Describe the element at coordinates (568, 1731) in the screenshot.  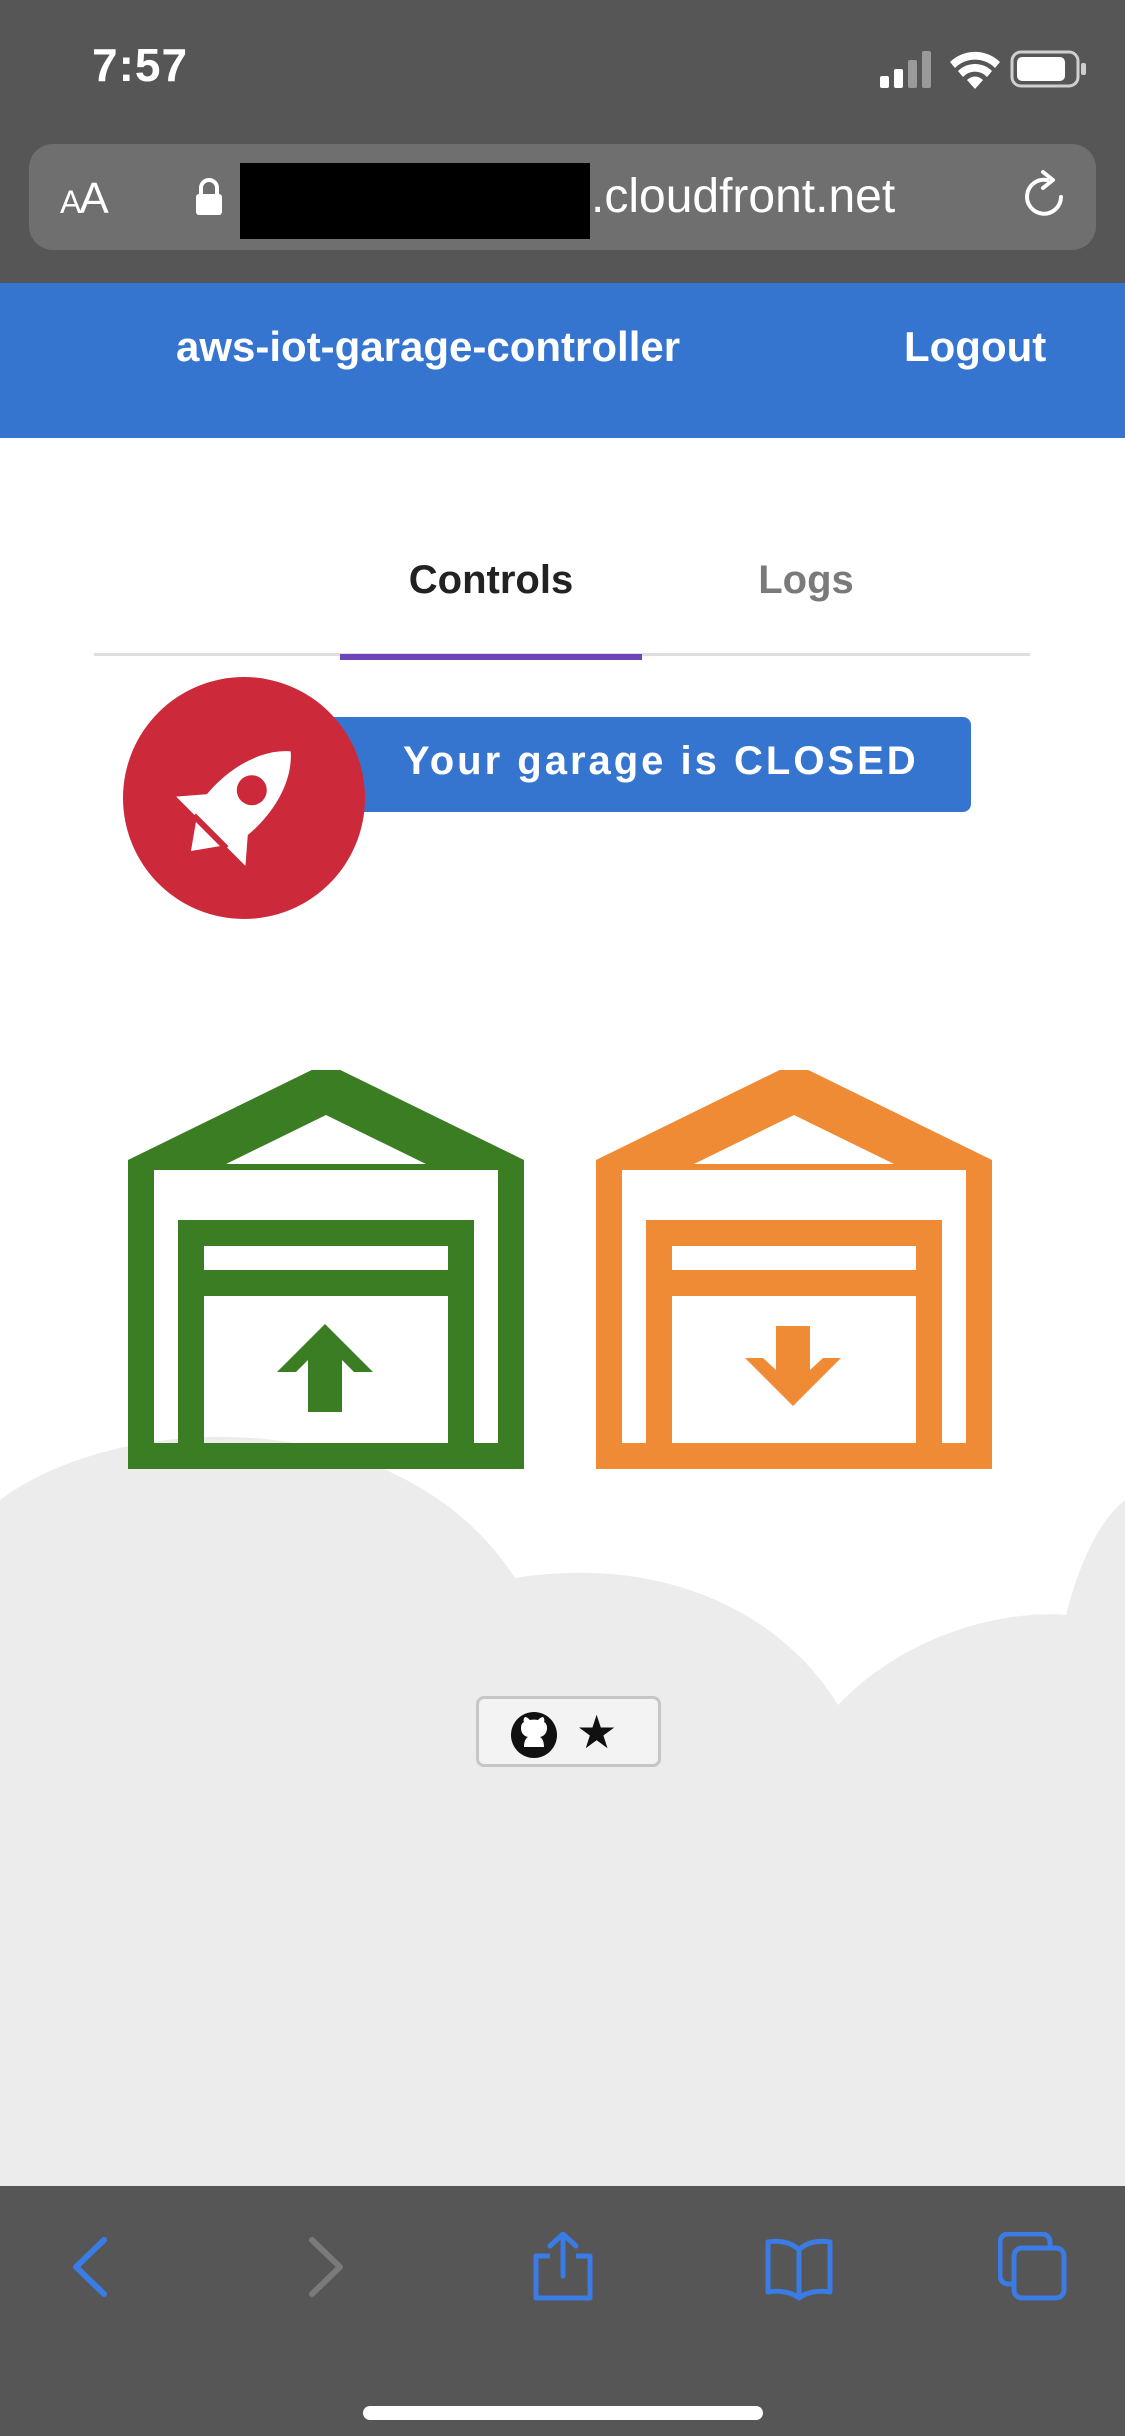
I see `github-star-button: ★` at that location.